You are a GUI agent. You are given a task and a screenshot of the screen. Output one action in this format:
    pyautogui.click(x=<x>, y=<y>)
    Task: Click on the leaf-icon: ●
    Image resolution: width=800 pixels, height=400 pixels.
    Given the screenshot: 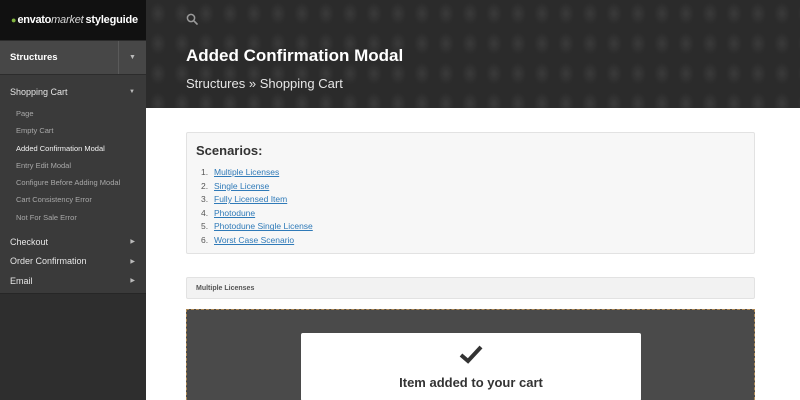 What is the action you would take?
    pyautogui.click(x=14, y=20)
    